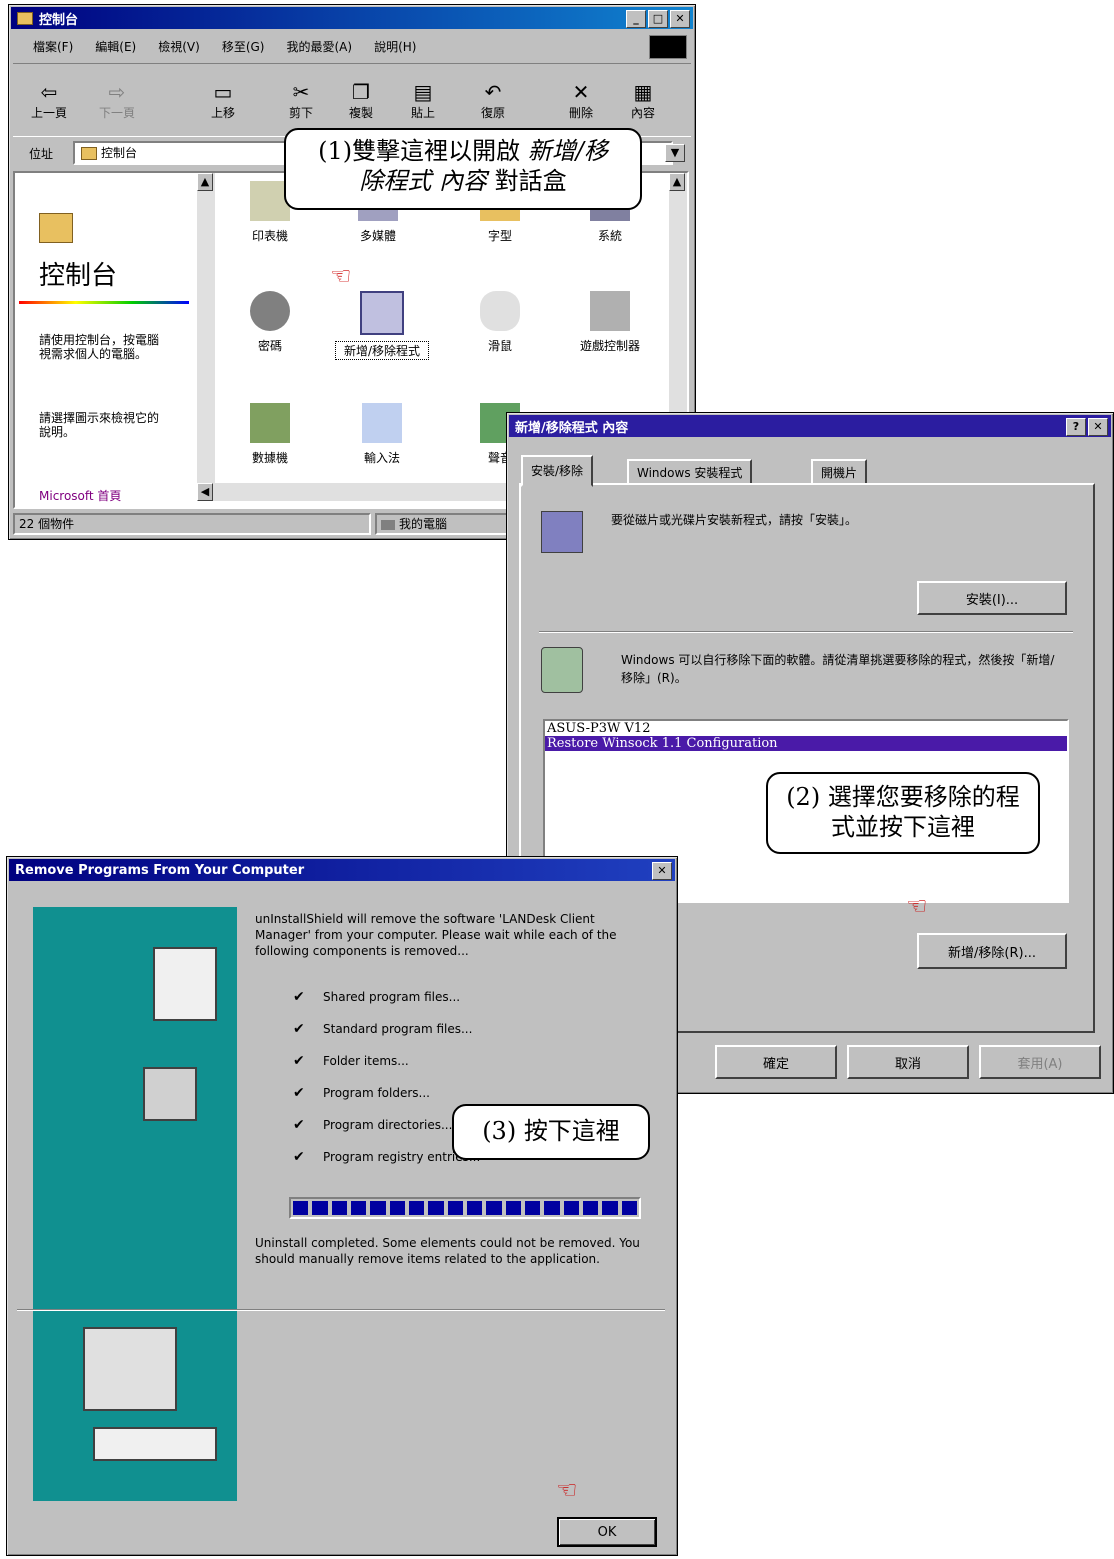 Image resolution: width=1114 pixels, height=1559 pixels. What do you see at coordinates (341, 1310) in the screenshot?
I see `footer-separator` at bounding box center [341, 1310].